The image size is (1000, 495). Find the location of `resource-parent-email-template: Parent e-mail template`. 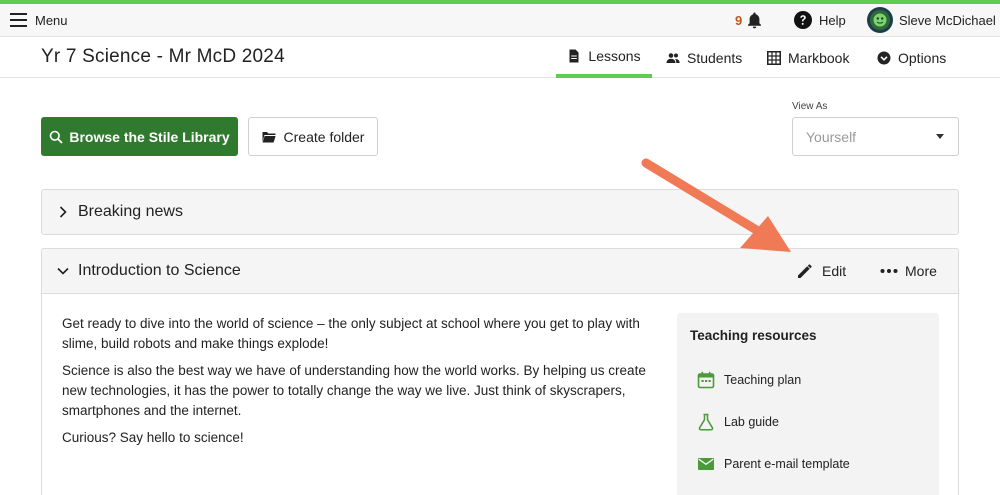

resource-parent-email-template: Parent e-mail template is located at coordinates (773, 464).